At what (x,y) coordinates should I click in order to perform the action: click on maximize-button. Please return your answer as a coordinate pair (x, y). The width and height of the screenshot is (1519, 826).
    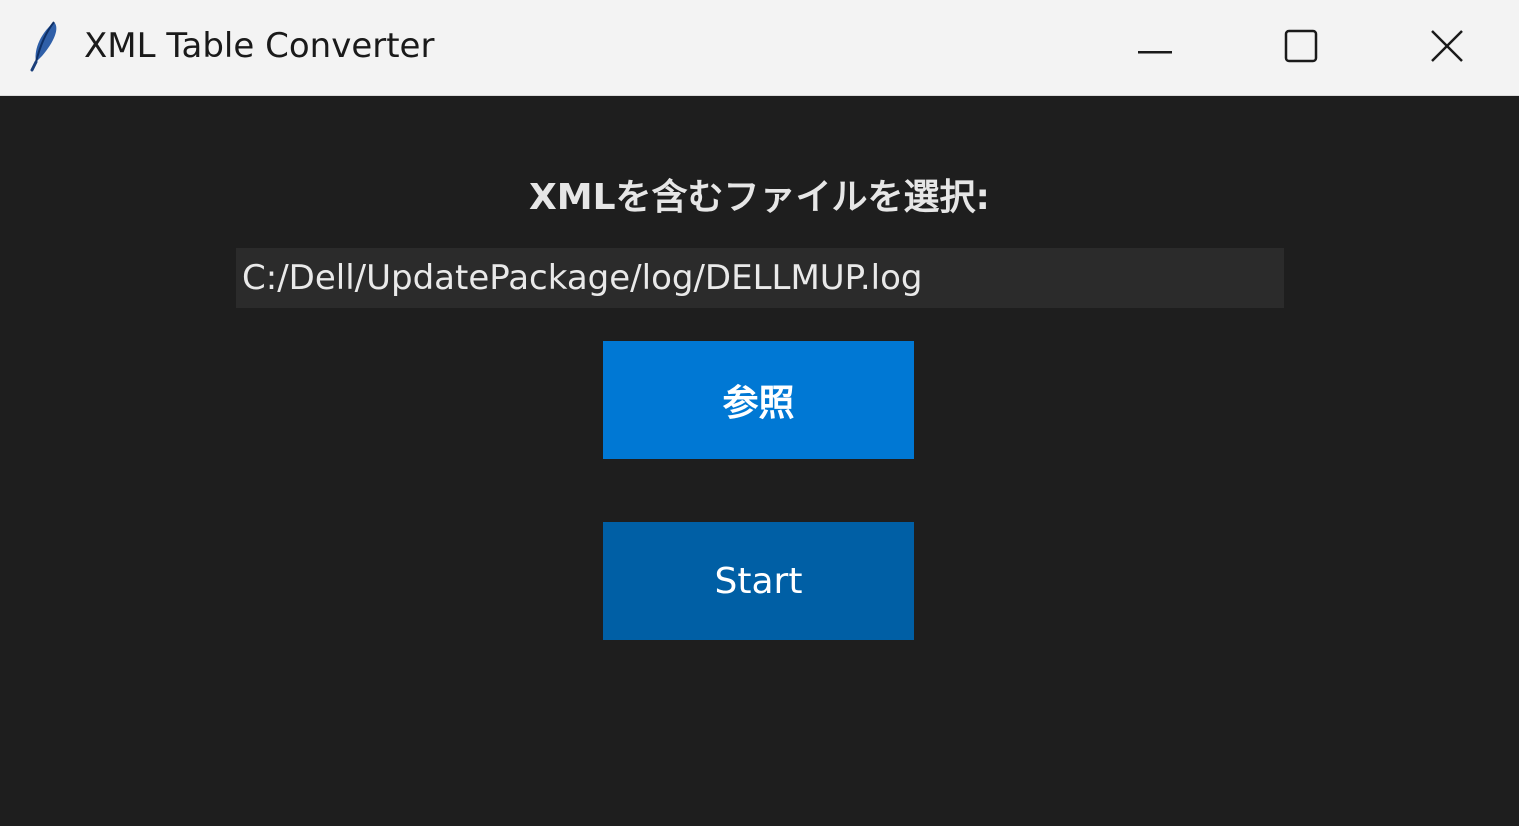
    Looking at the image, I should click on (1301, 48).